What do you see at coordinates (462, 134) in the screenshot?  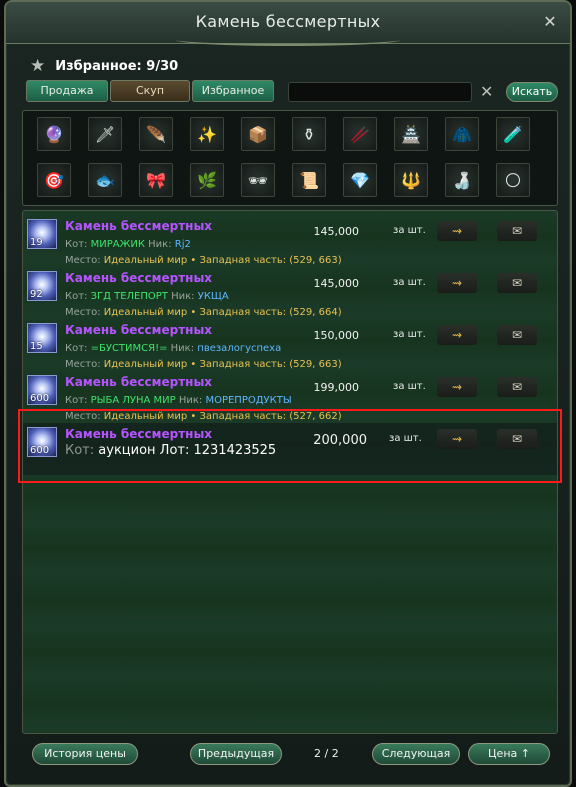 I see `category-icon: 🧥` at bounding box center [462, 134].